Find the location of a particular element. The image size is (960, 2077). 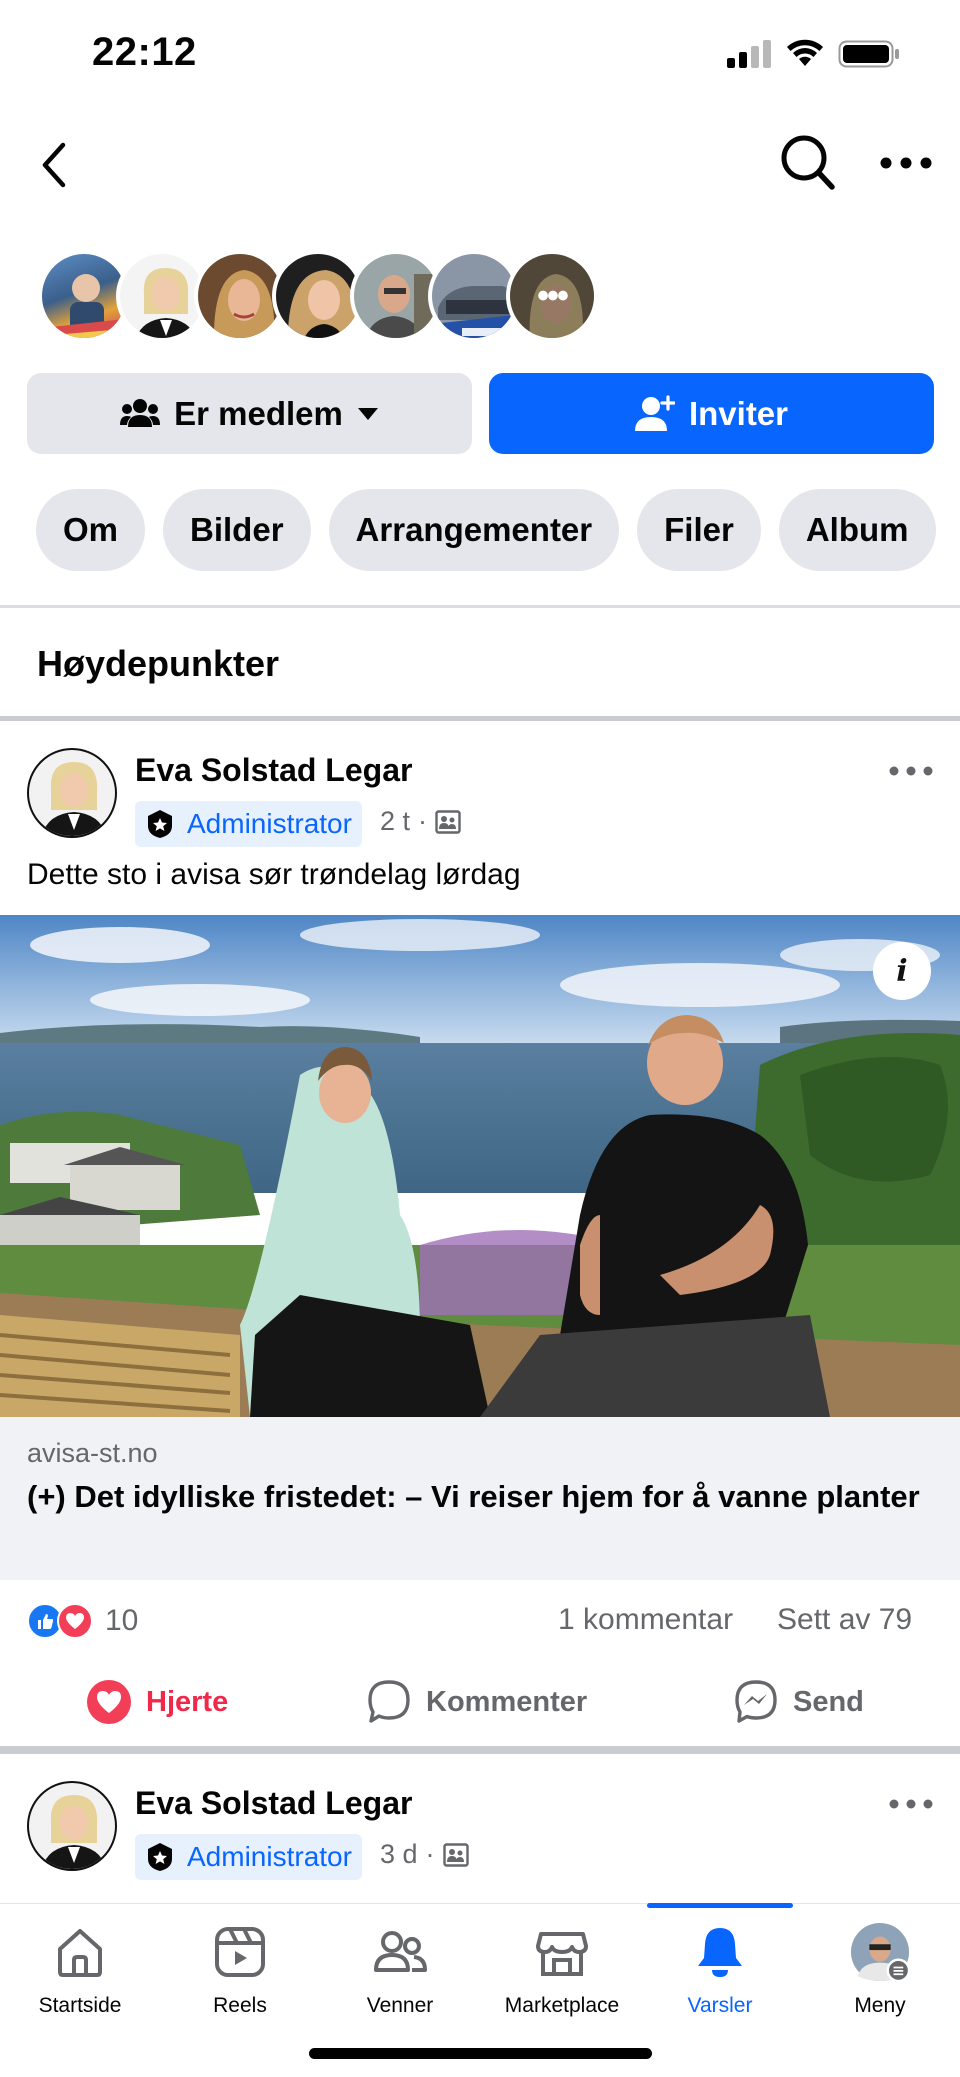

nav-varsler: Varsler is located at coordinates (720, 1982).